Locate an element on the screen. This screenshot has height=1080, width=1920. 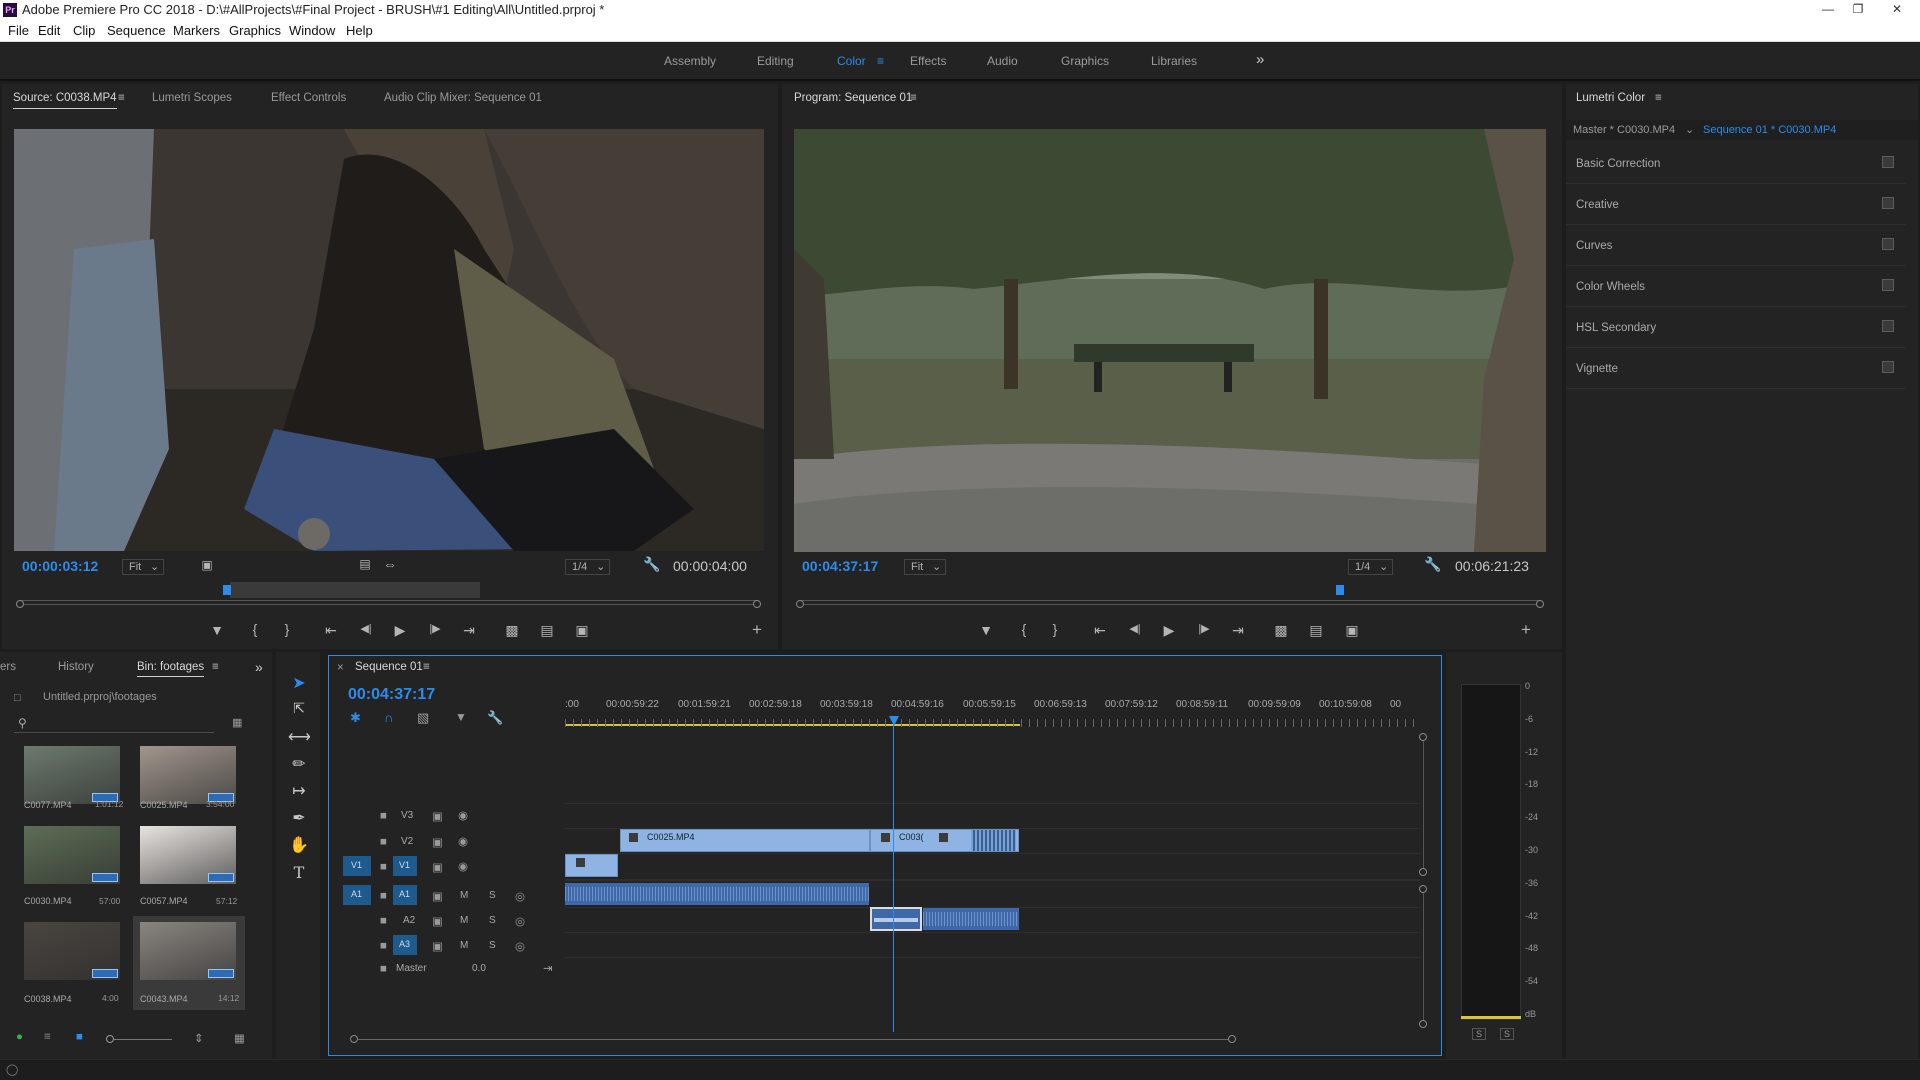
eye-icon: ◉ is located at coordinates (463, 815).